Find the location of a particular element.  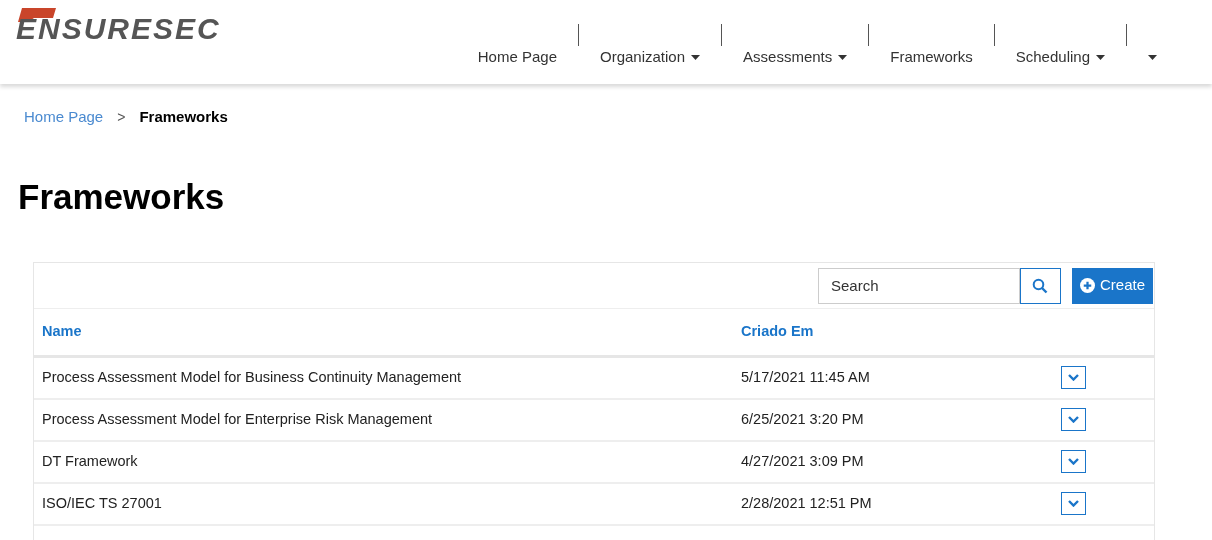

table-cell: 6/25/2021 3:20 PM is located at coordinates (802, 418).